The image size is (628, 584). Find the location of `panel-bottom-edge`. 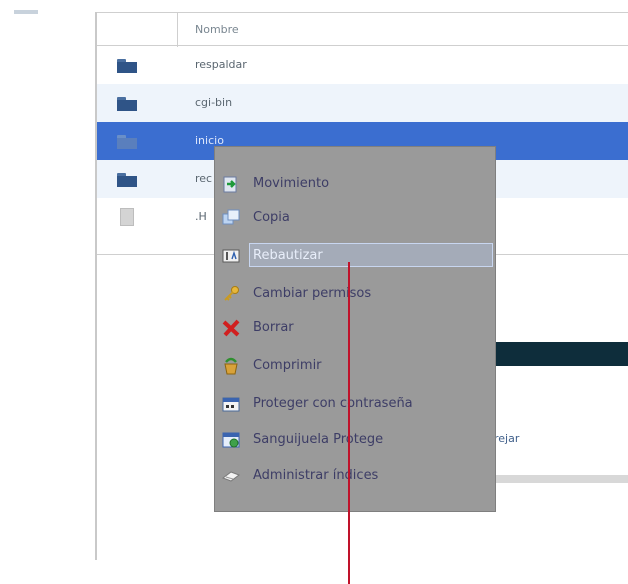

panel-bottom-edge is located at coordinates (561, 479).